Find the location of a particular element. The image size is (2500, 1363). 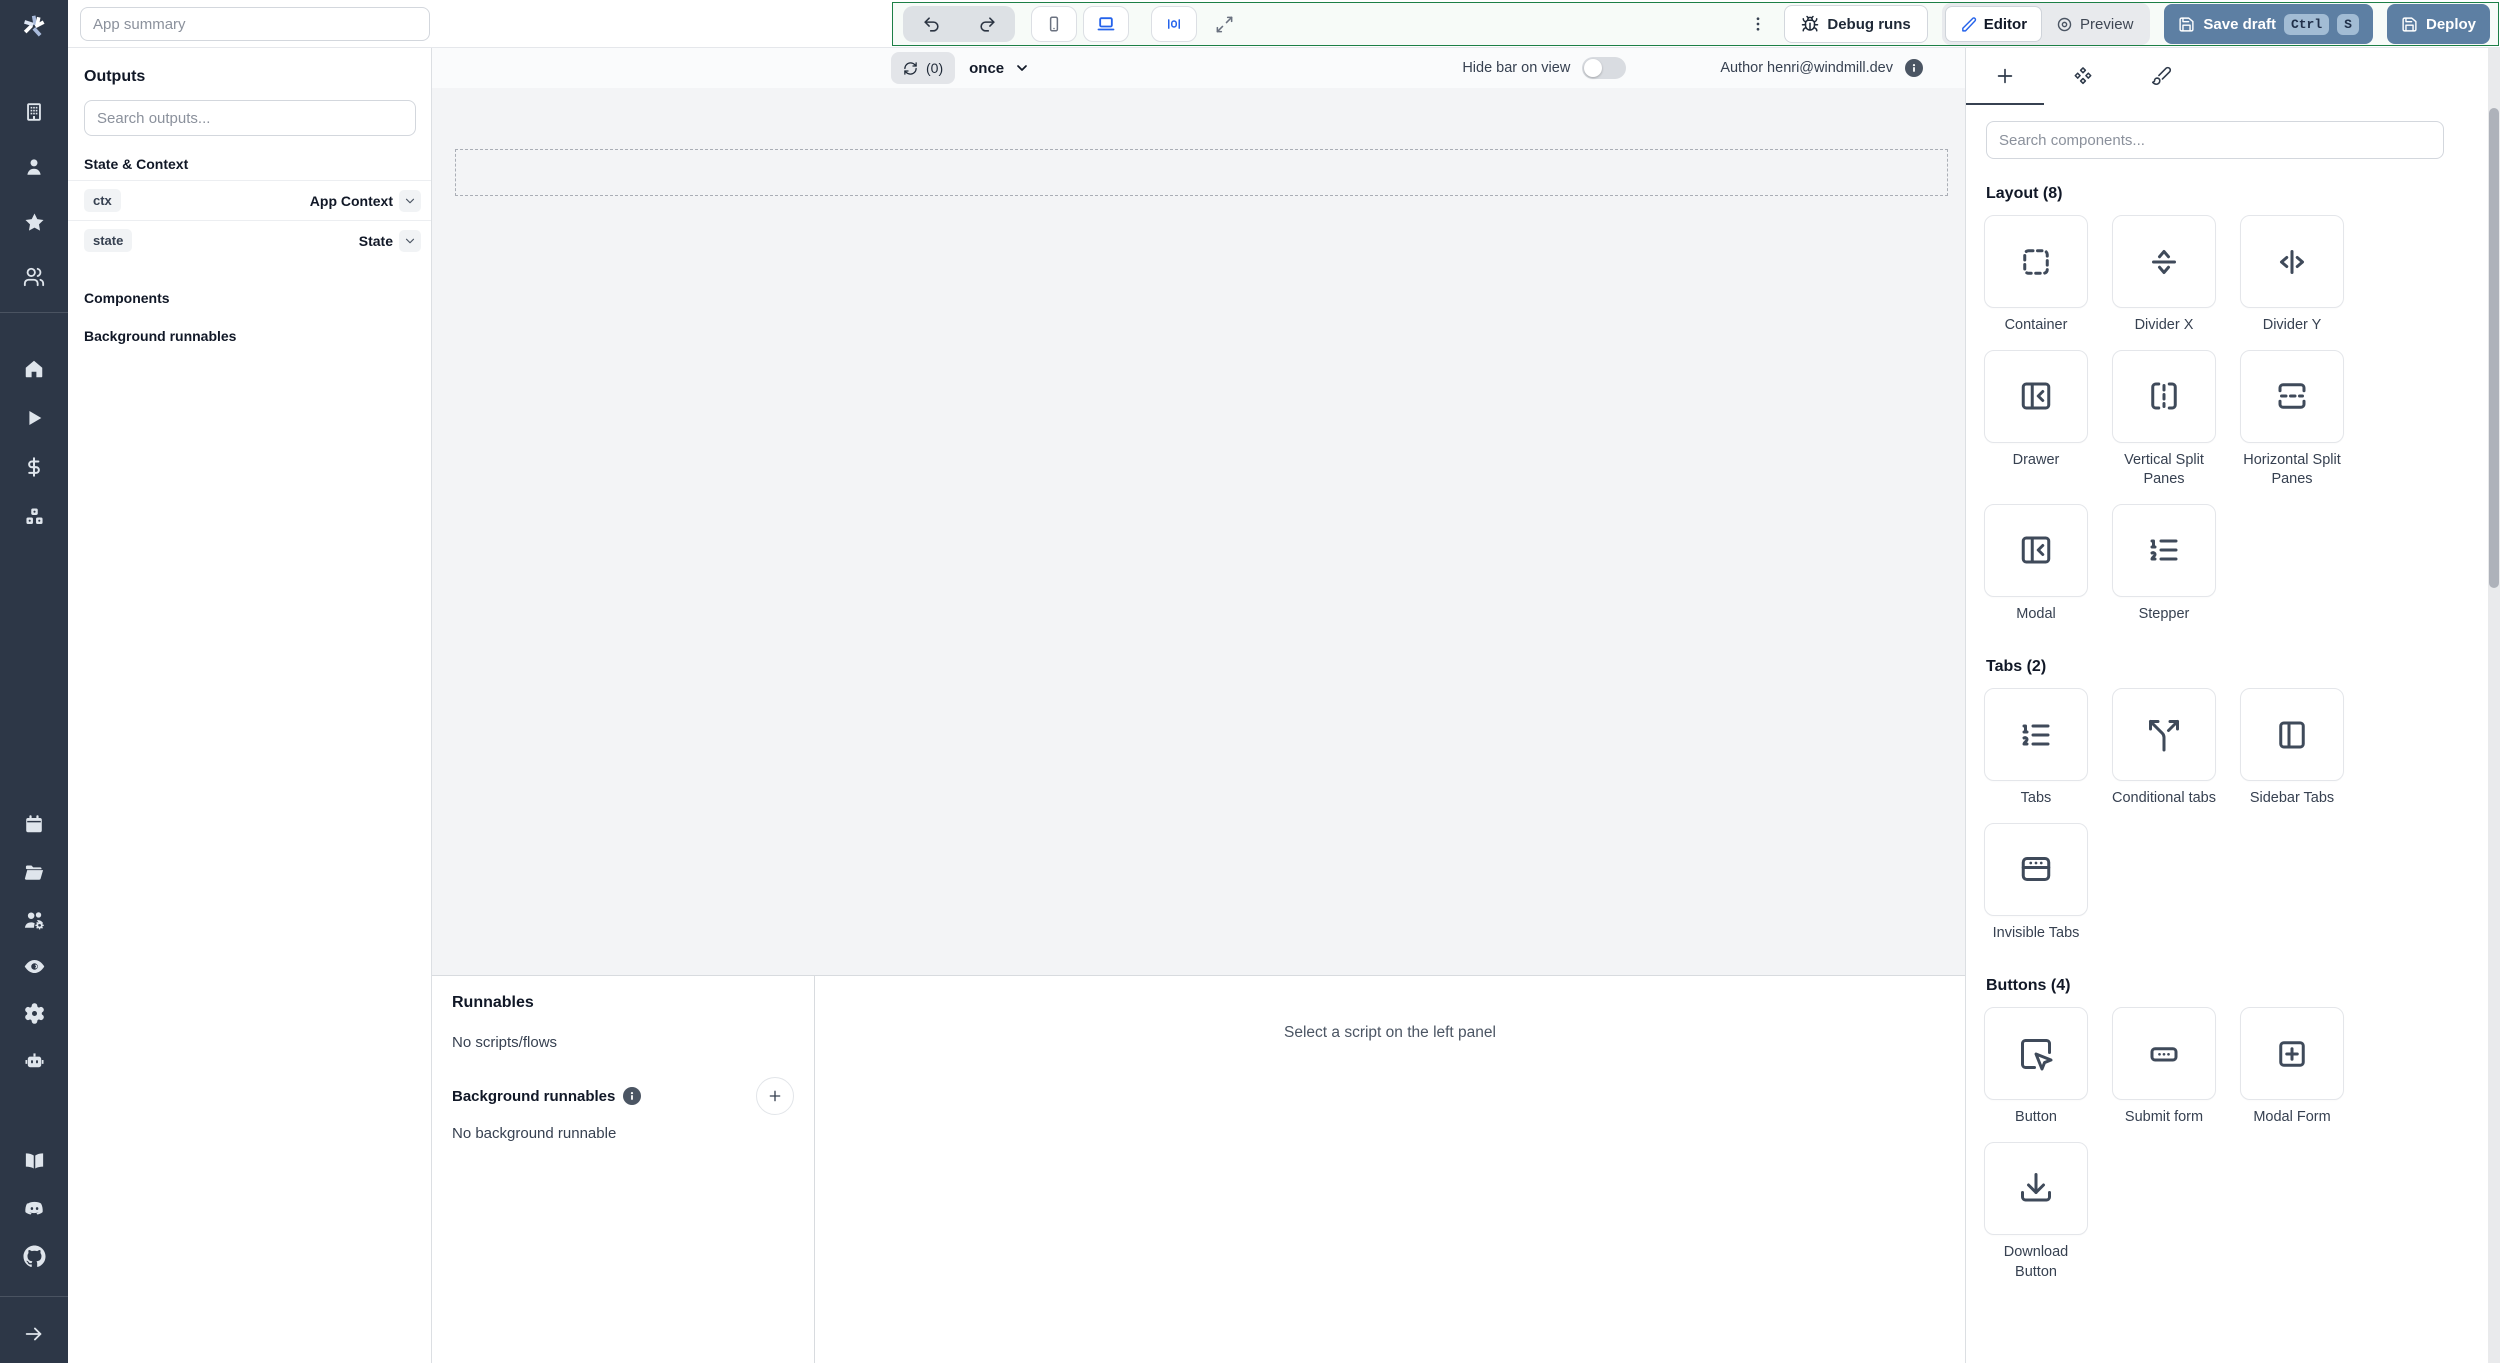

debug-runs-button: Debug runs is located at coordinates (1856, 24).